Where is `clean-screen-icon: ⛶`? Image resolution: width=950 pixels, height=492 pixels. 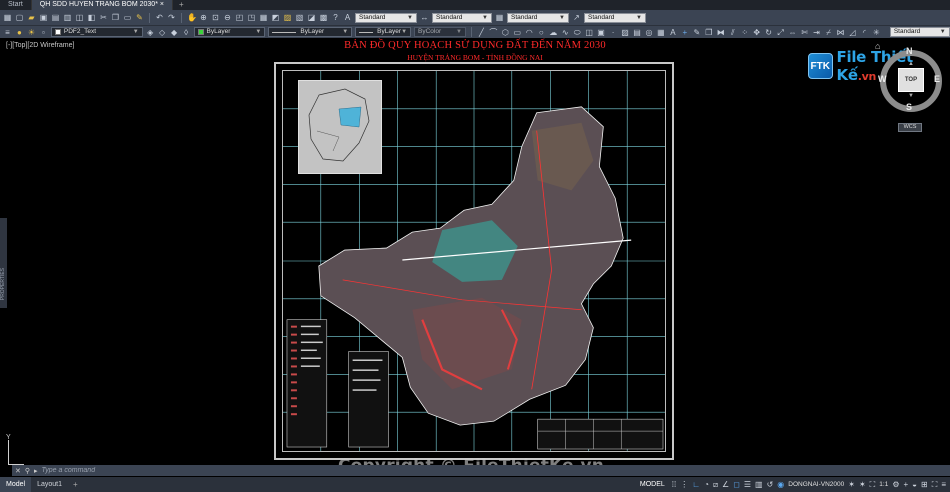
clean-screen-icon: ⛶ is located at coordinates (935, 485).